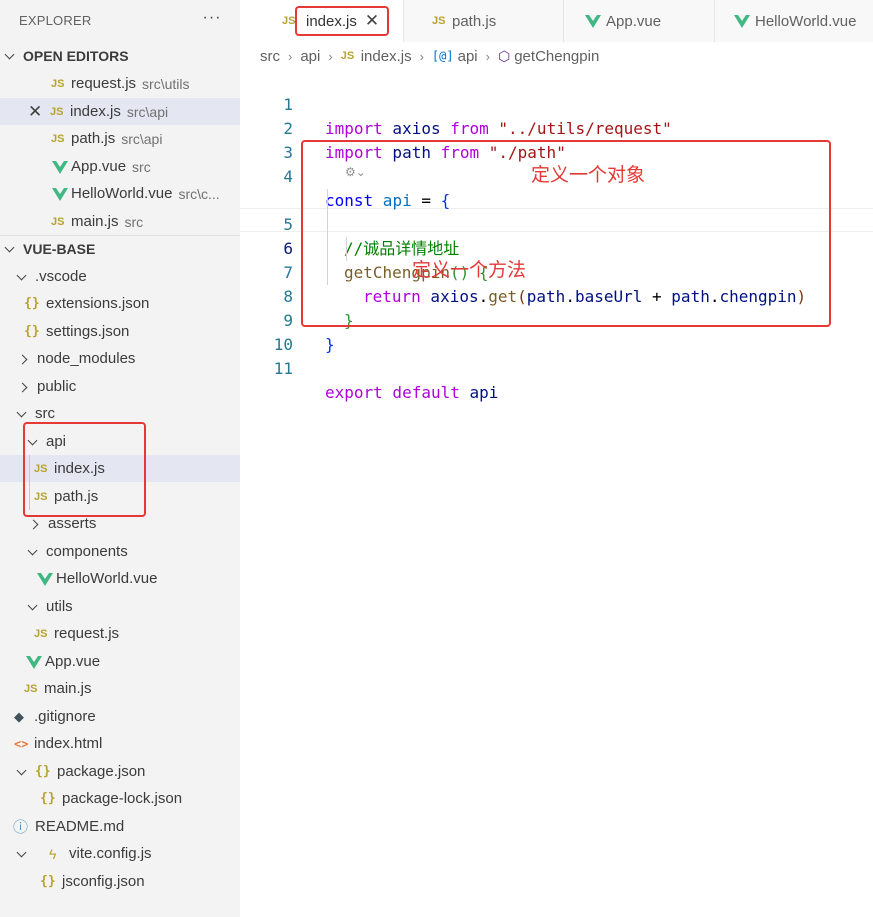 The image size is (873, 917). What do you see at coordinates (504, 55) in the screenshot?
I see `method-cube-icon: ⬡` at bounding box center [504, 55].